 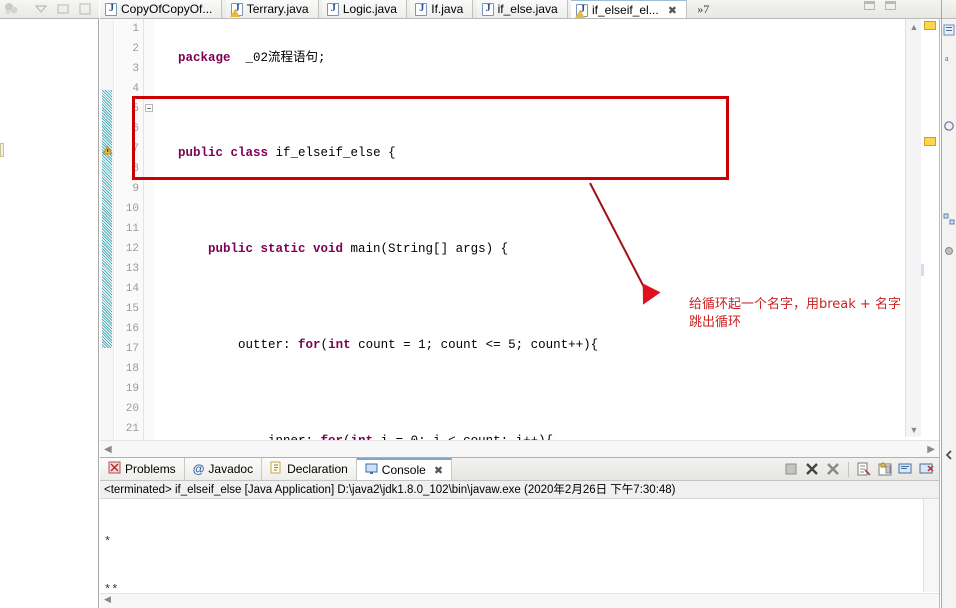 What do you see at coordinates (132, 309) in the screenshot?
I see `line-number: 15` at bounding box center [132, 309].